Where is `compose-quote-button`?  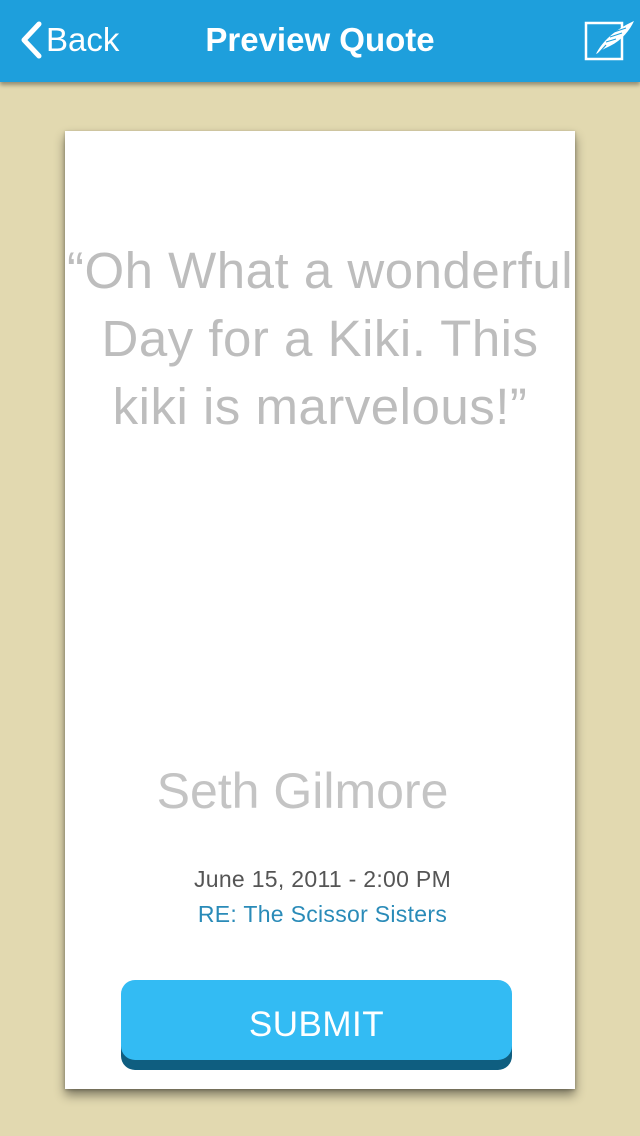 compose-quote-button is located at coordinates (610, 41).